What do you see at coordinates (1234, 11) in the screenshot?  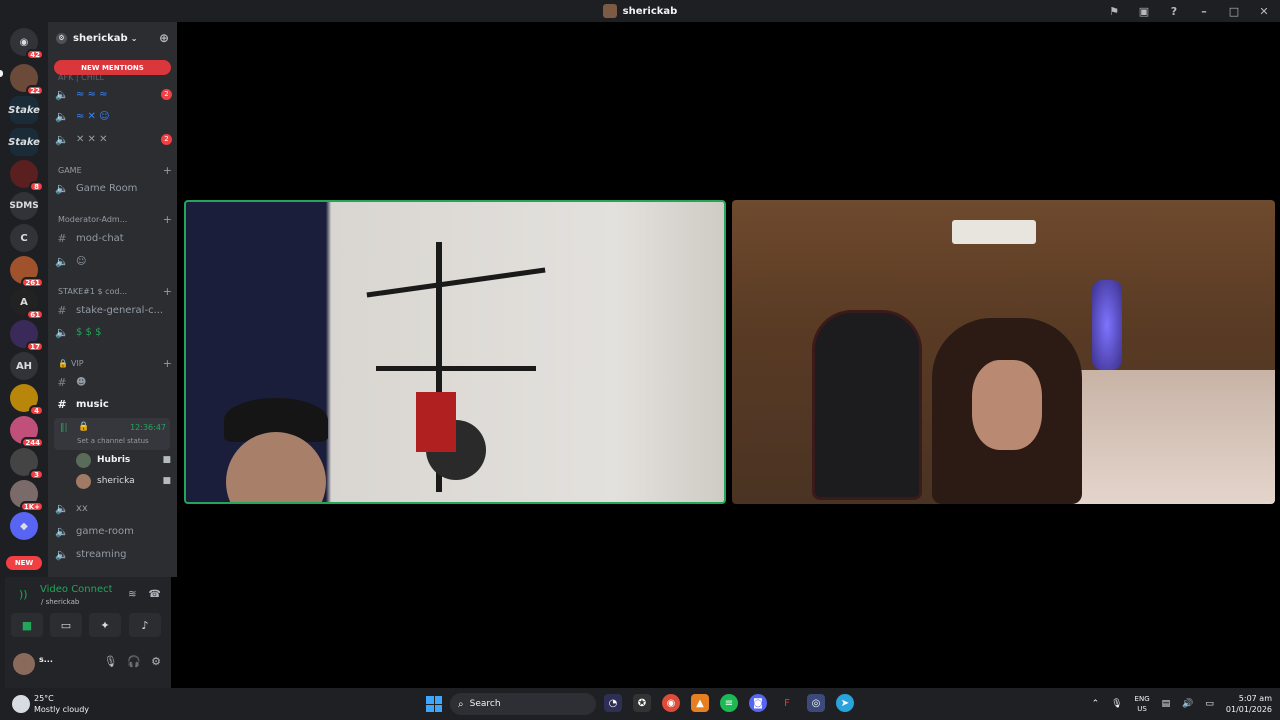 I see `maximize-button: □` at bounding box center [1234, 11].